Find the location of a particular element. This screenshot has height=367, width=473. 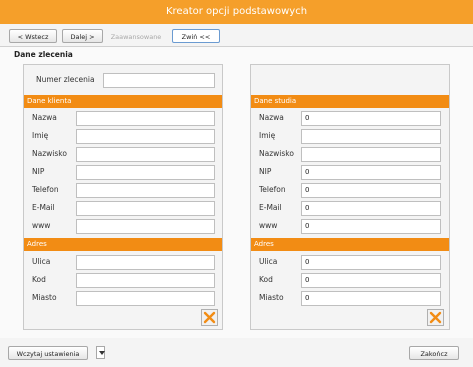

studio-name-input: 0 is located at coordinates (371, 118).